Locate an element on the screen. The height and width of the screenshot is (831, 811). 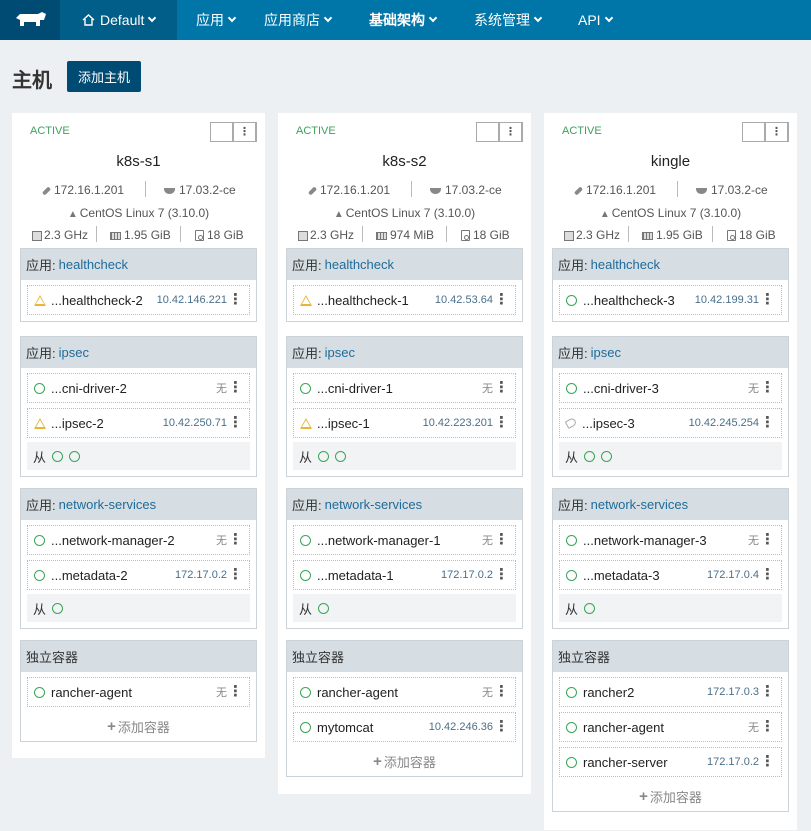
container-ip: 无 is located at coordinates (753, 541).